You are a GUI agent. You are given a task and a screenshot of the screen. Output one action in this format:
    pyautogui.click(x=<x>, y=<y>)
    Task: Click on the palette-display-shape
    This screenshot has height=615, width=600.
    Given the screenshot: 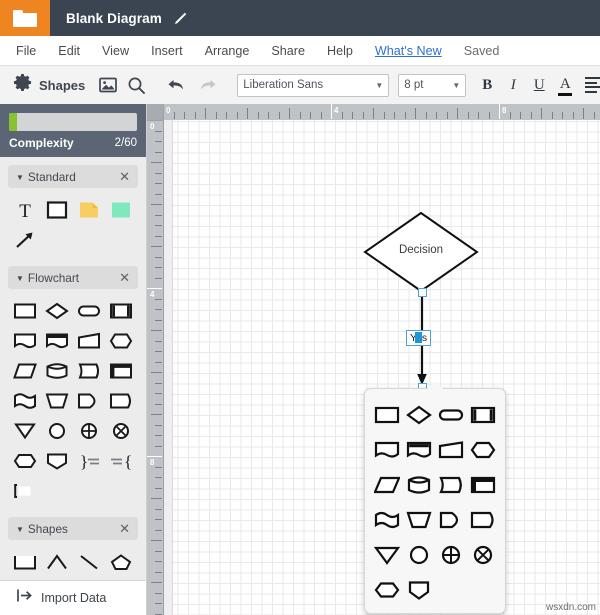 What is the action you would take?
    pyautogui.click(x=89, y=401)
    